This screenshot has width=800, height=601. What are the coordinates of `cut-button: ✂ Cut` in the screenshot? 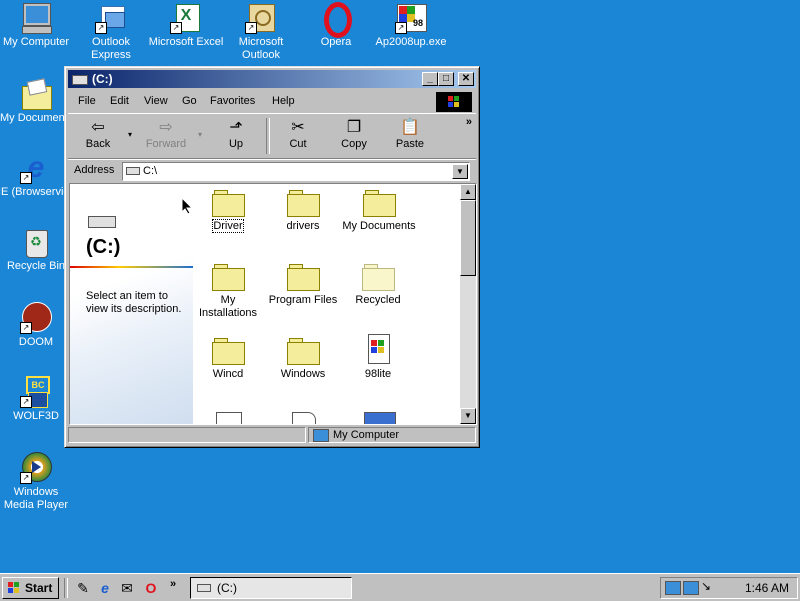 It's located at (298, 134).